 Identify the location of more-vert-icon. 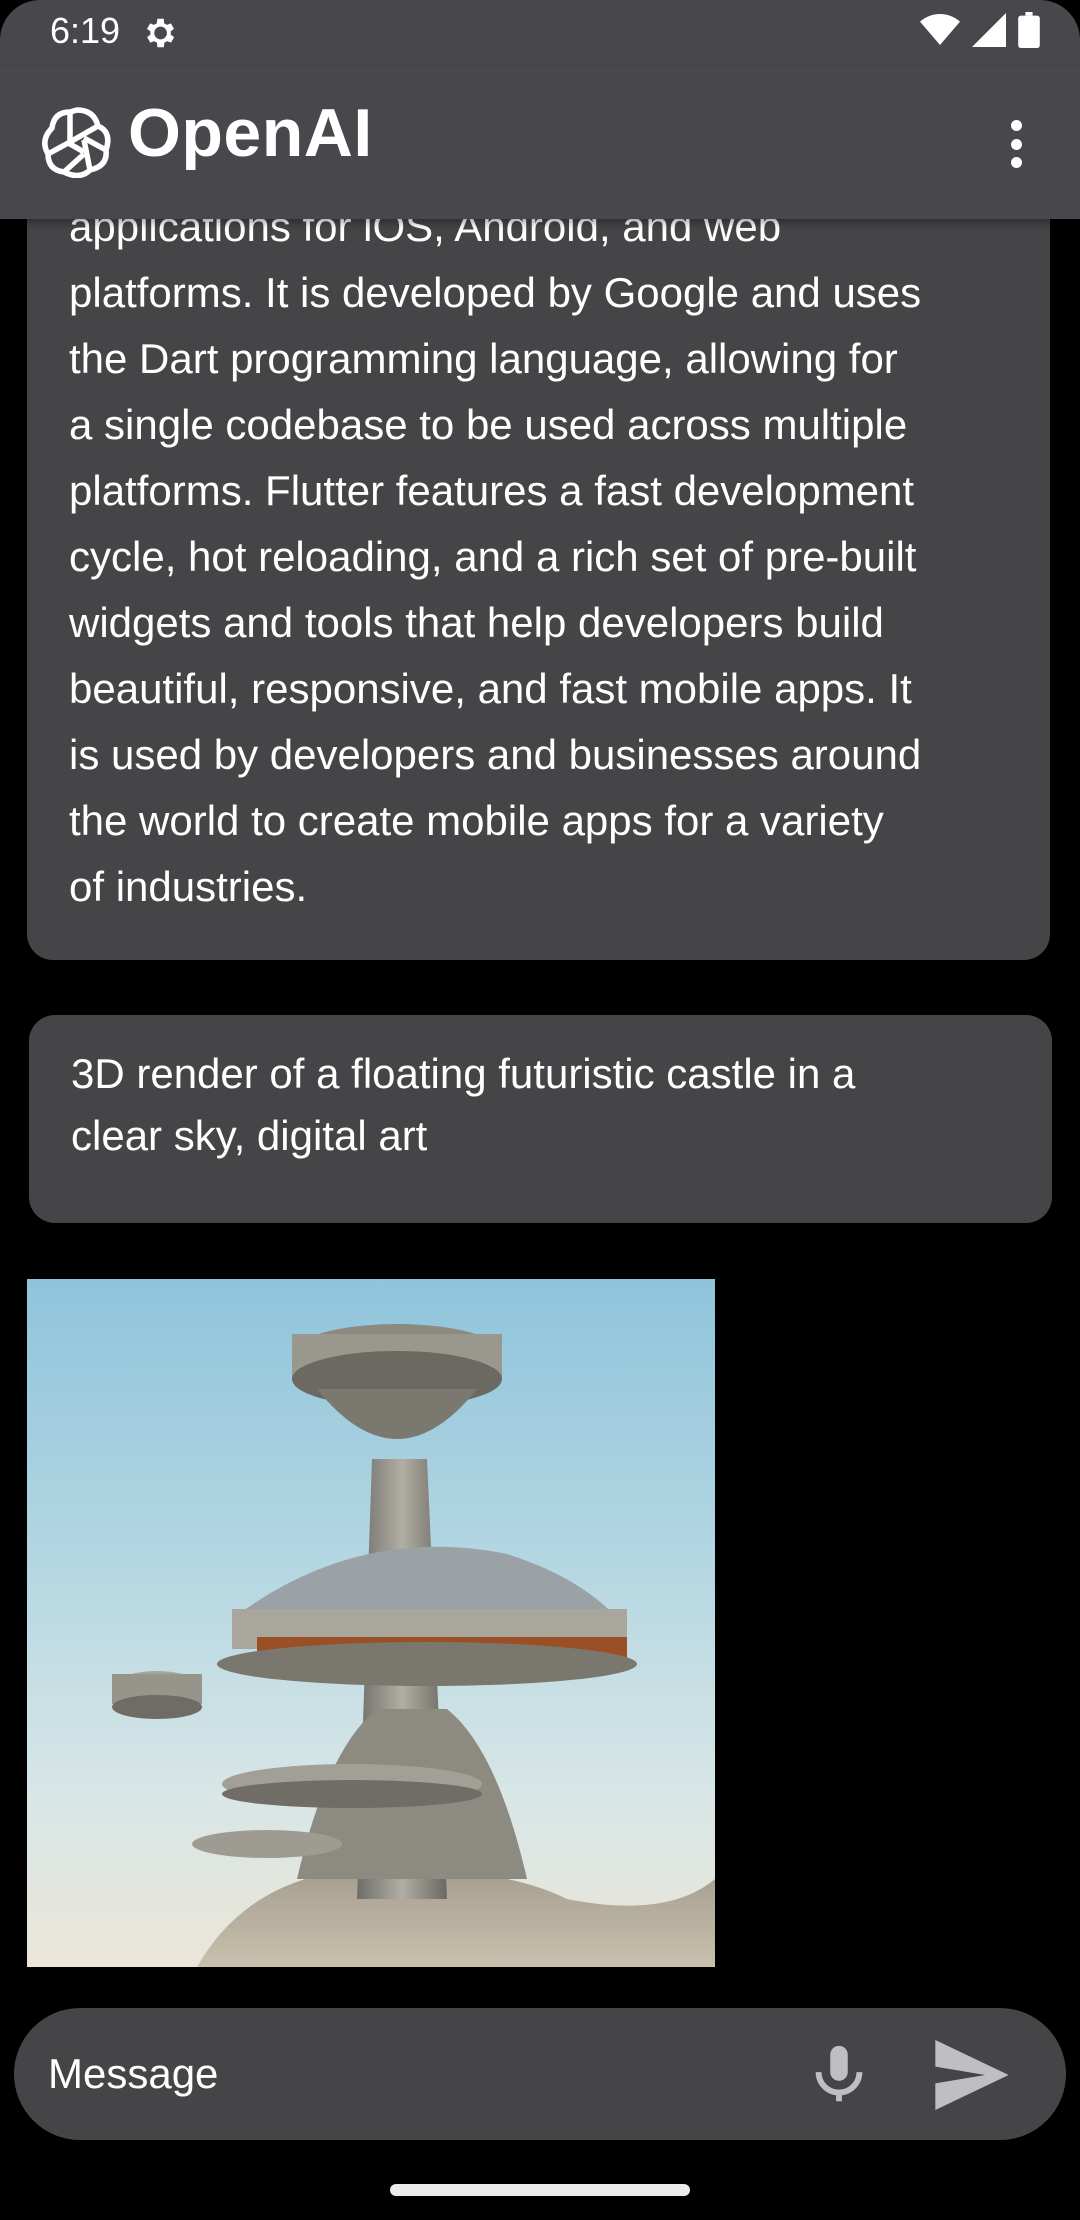
(1016, 144).